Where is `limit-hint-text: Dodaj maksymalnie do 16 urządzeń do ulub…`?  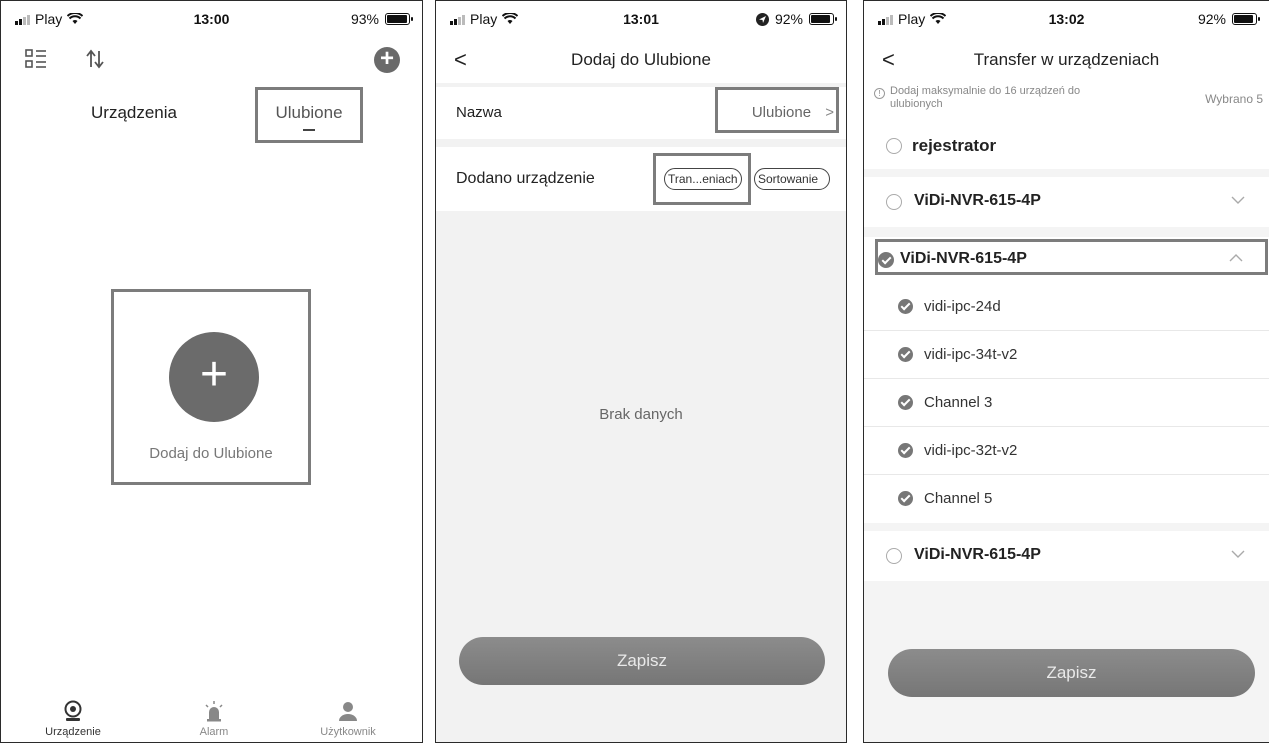 limit-hint-text: Dodaj maksymalnie do 16 urządzeń do ulub… is located at coordinates (985, 97).